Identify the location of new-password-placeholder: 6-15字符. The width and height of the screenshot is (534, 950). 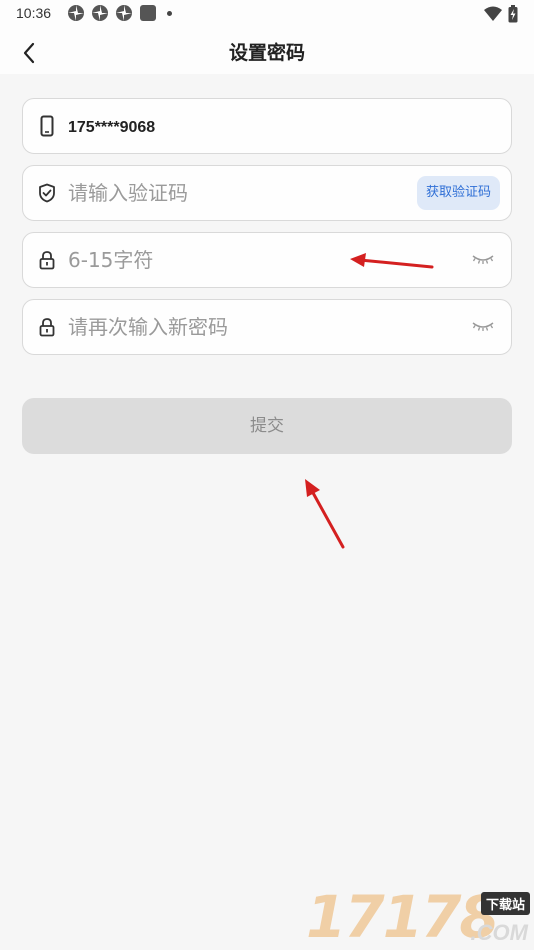
(111, 260).